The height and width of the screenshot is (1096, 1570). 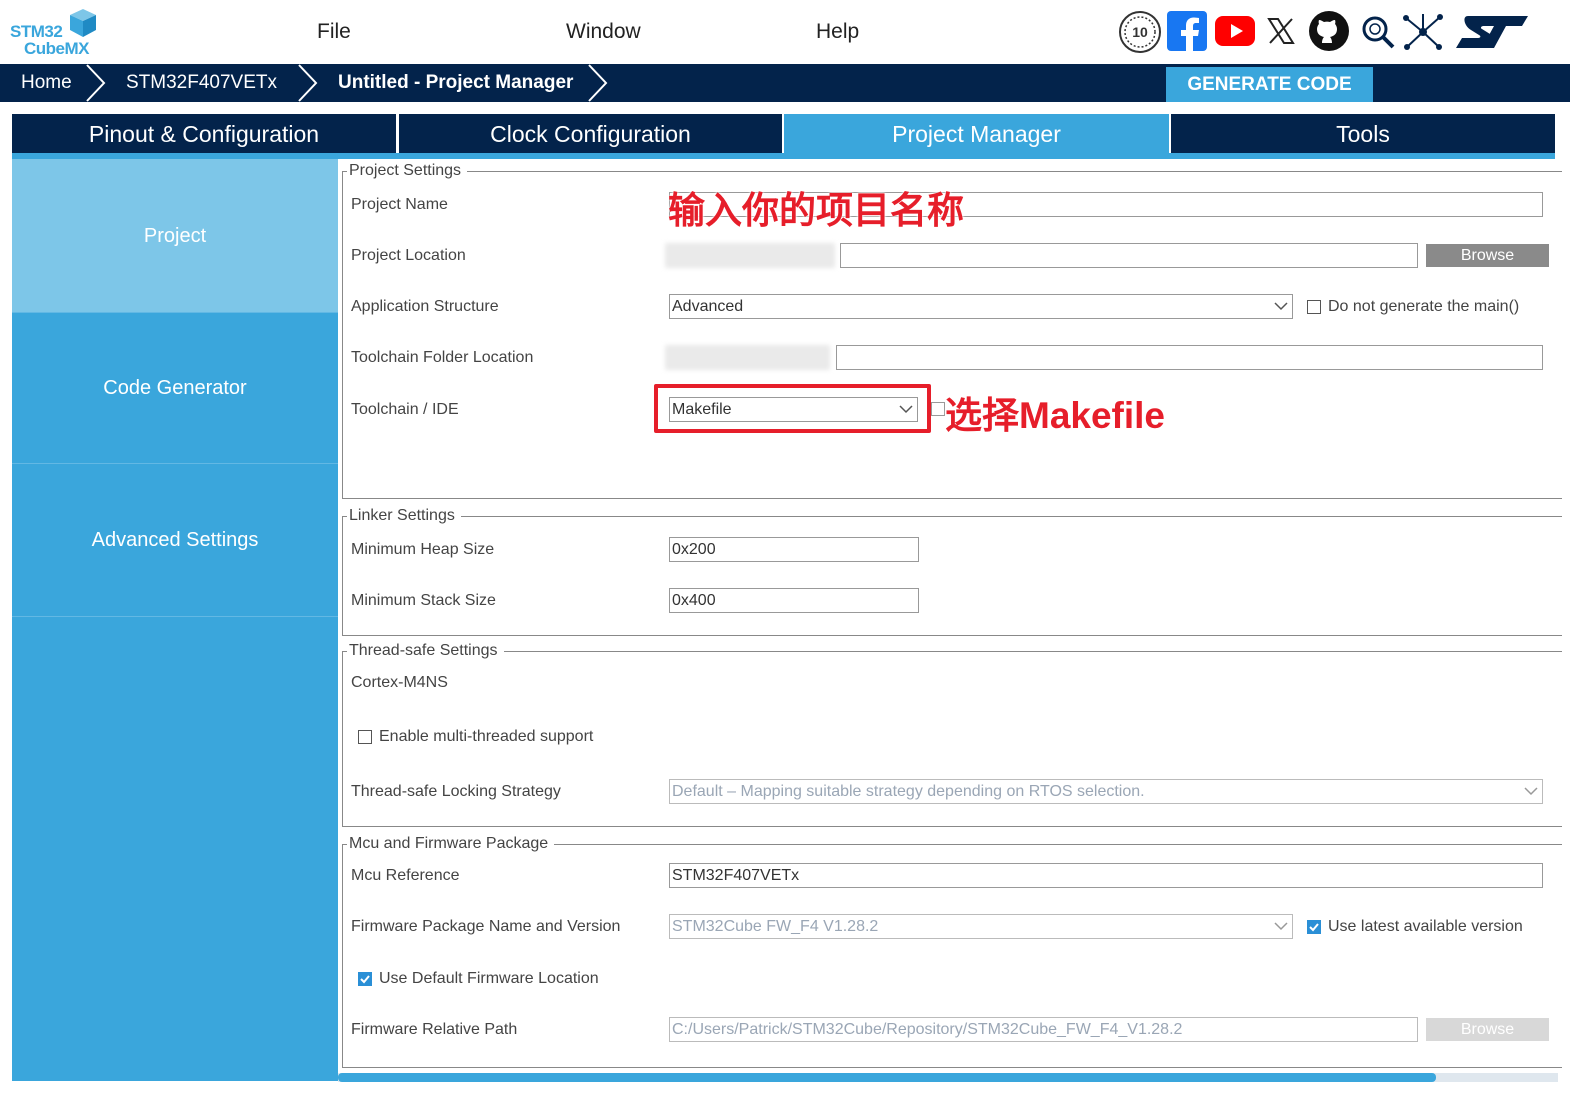 I want to click on tab-tools: Tools, so click(x=1363, y=134).